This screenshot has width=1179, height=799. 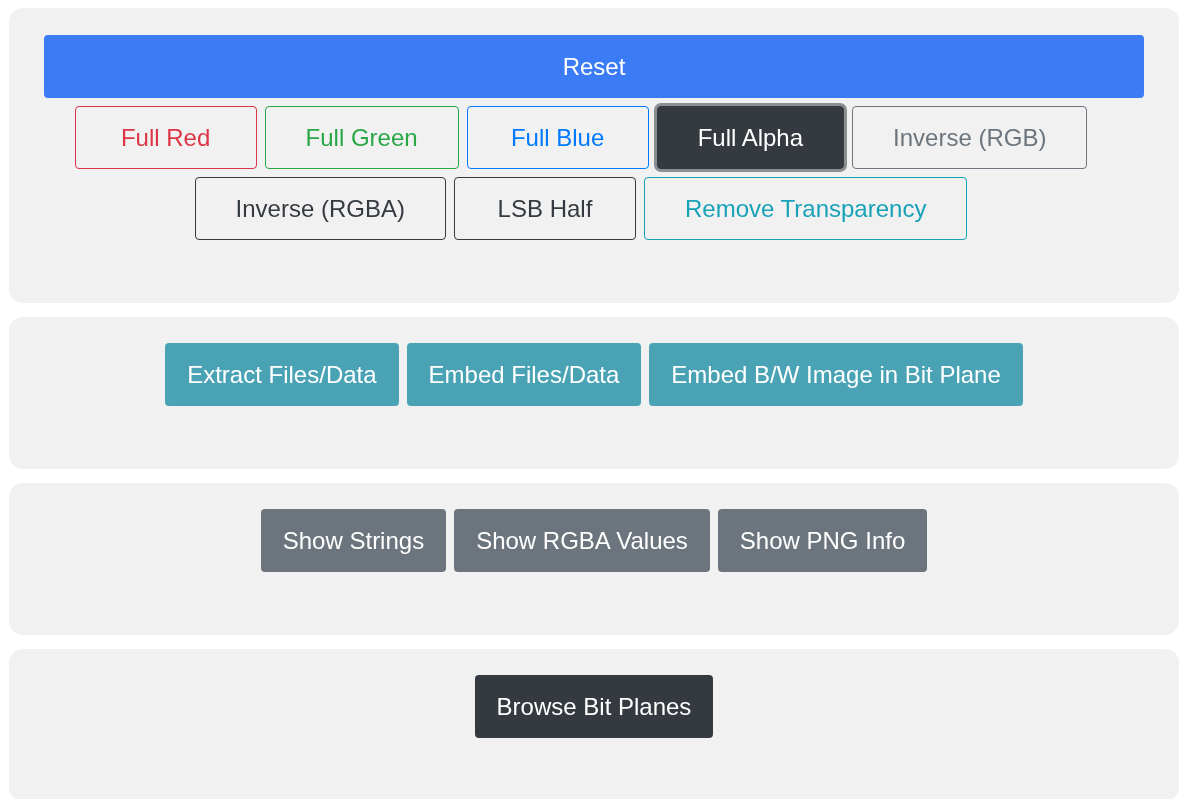 I want to click on filter-button: Full Alpha, so click(x=750, y=137).